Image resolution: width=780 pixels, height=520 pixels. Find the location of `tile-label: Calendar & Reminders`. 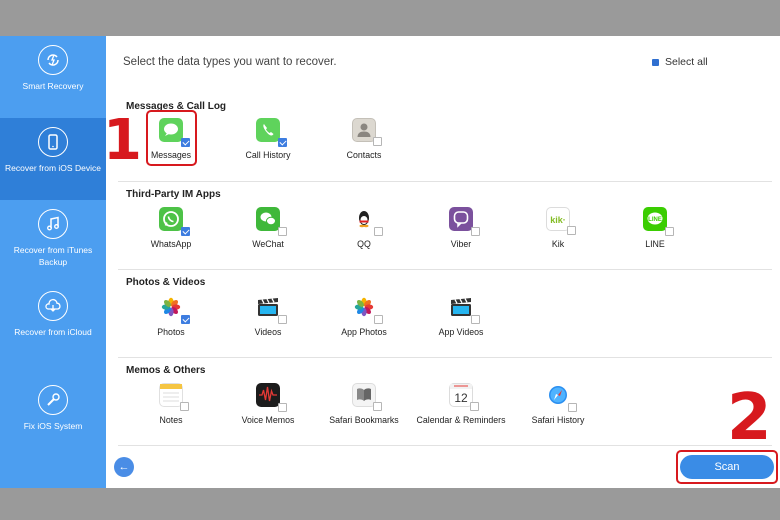

tile-label: Calendar & Reminders is located at coordinates (461, 420).